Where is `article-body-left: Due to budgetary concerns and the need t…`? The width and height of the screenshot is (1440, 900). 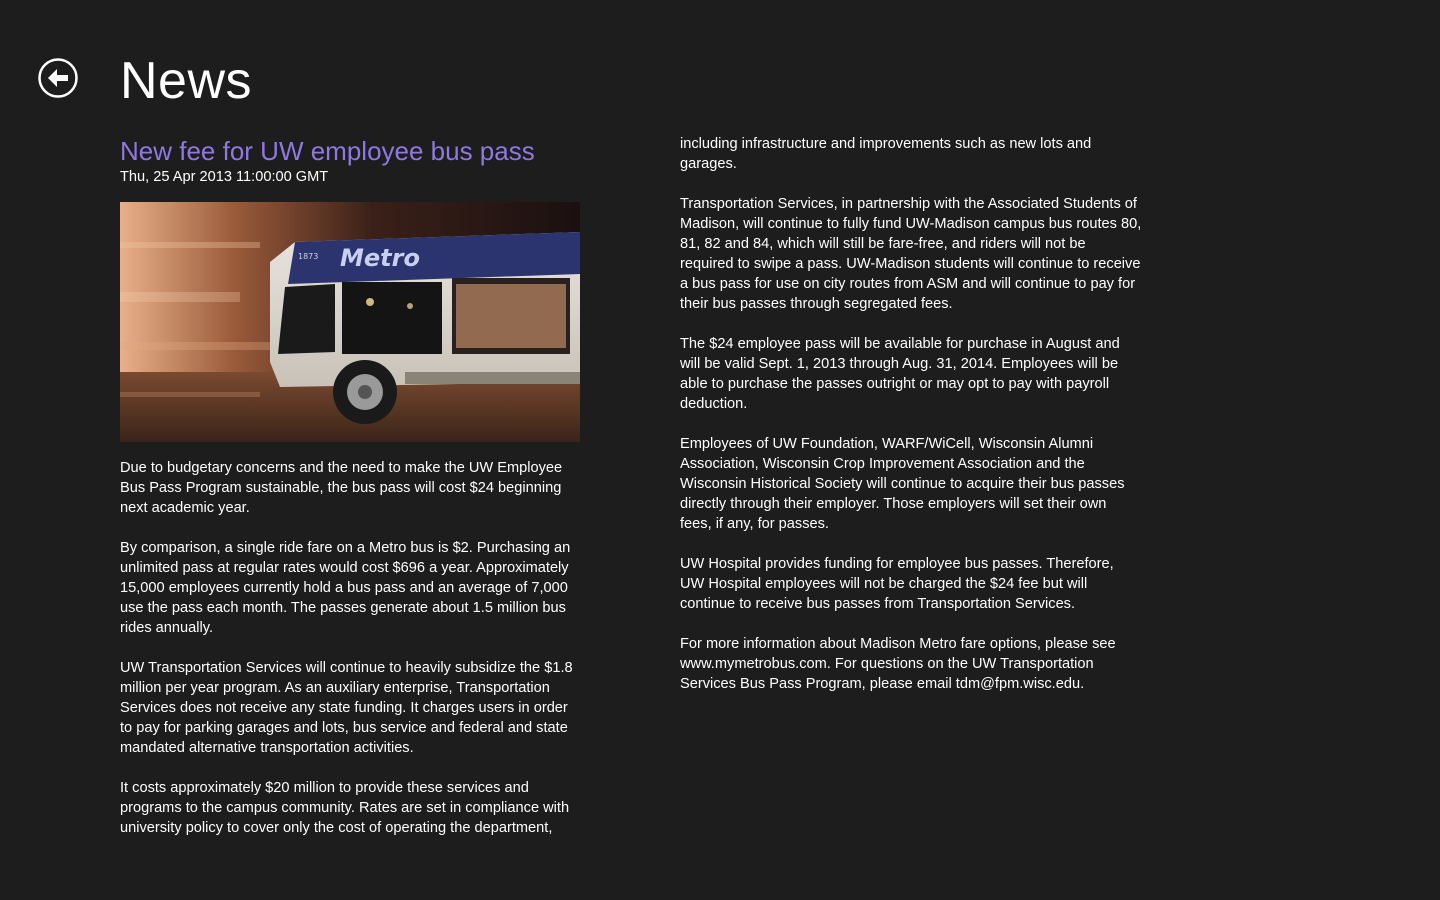 article-body-left: Due to budgetary concerns and the need t… is located at coordinates (351, 648).